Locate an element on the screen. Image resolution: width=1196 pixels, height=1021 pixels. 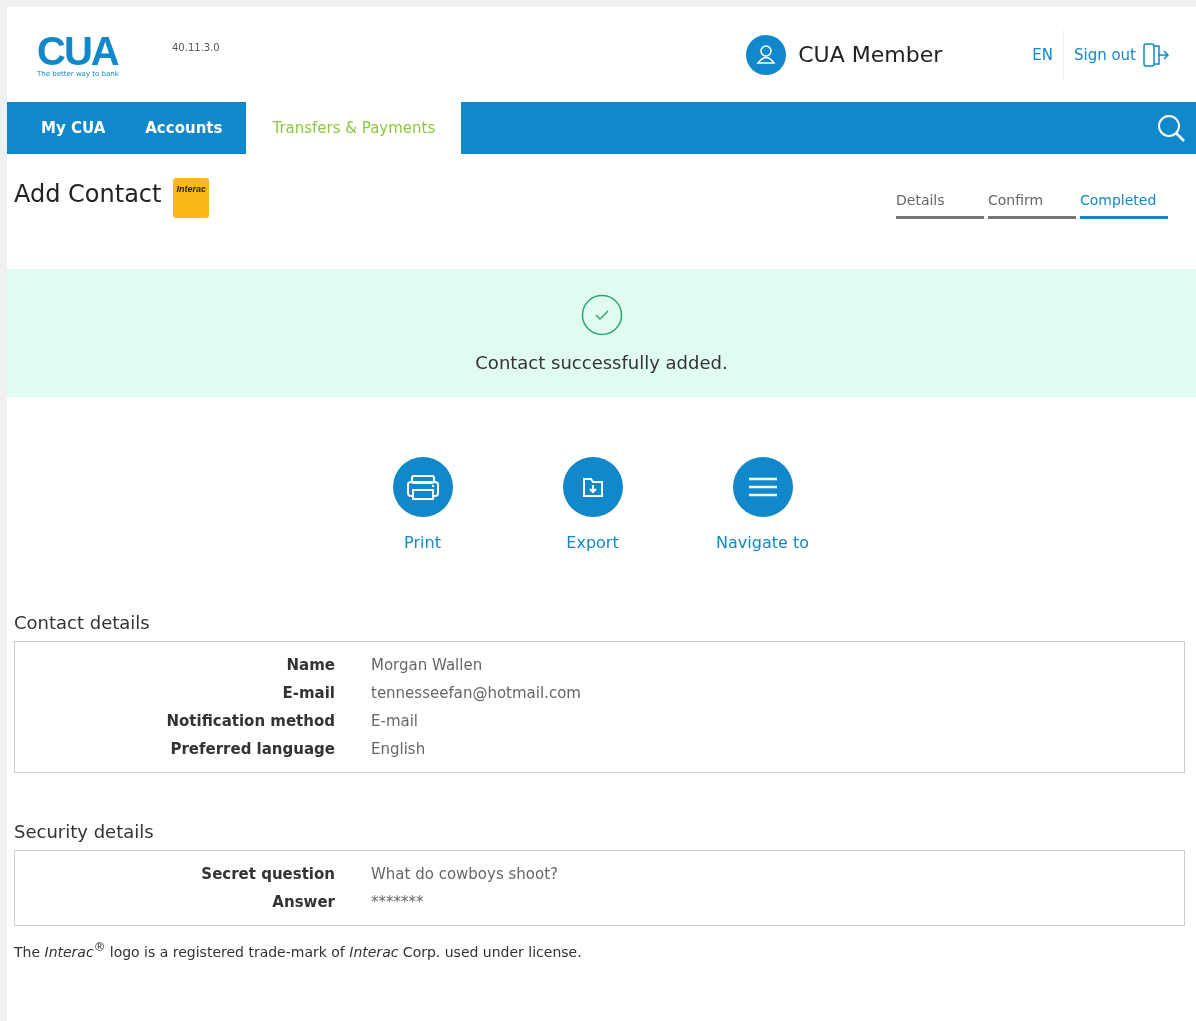
print-button: Print is located at coordinates (422, 504).